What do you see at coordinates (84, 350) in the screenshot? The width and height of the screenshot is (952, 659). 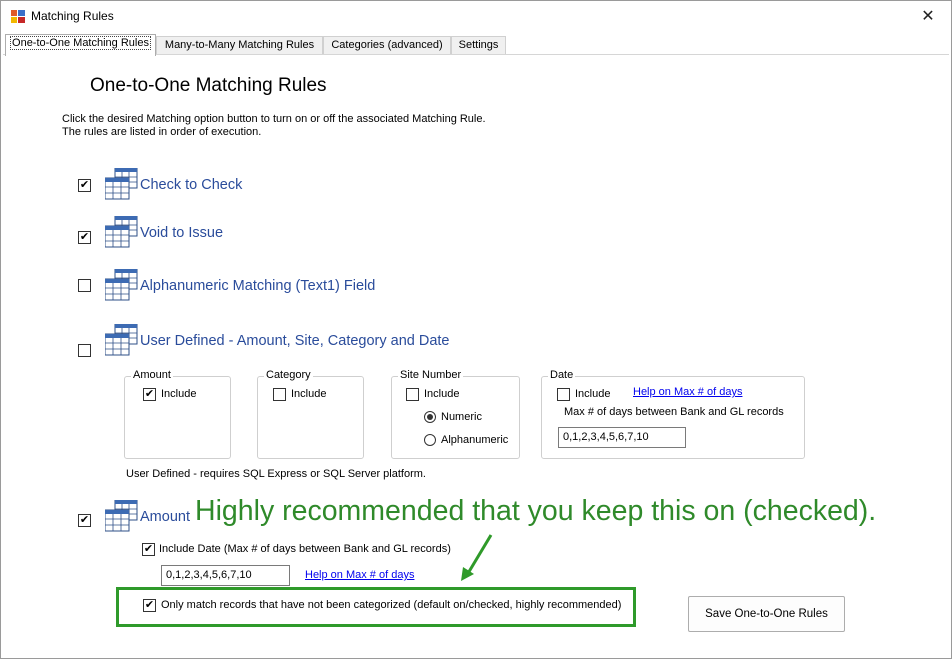 I see `user-defined-checkbox` at bounding box center [84, 350].